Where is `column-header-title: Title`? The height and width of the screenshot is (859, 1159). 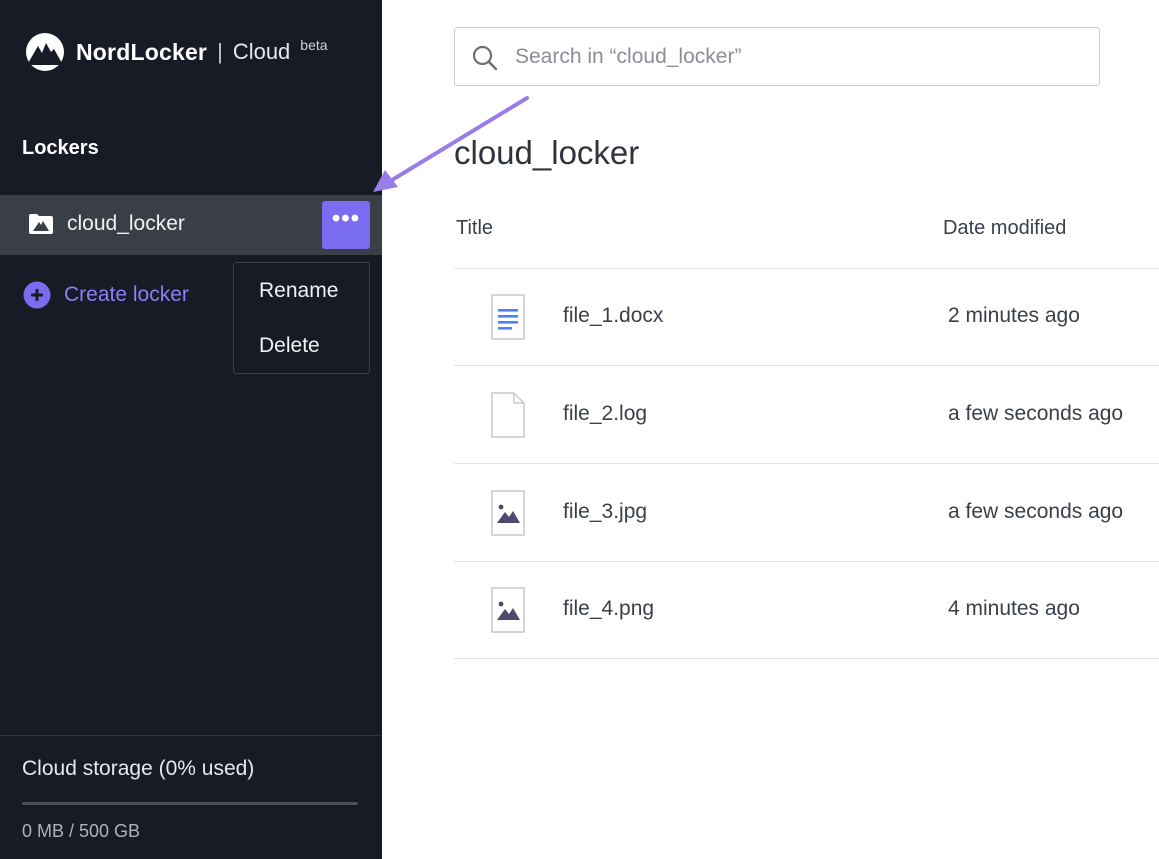 column-header-title: Title is located at coordinates (474, 228).